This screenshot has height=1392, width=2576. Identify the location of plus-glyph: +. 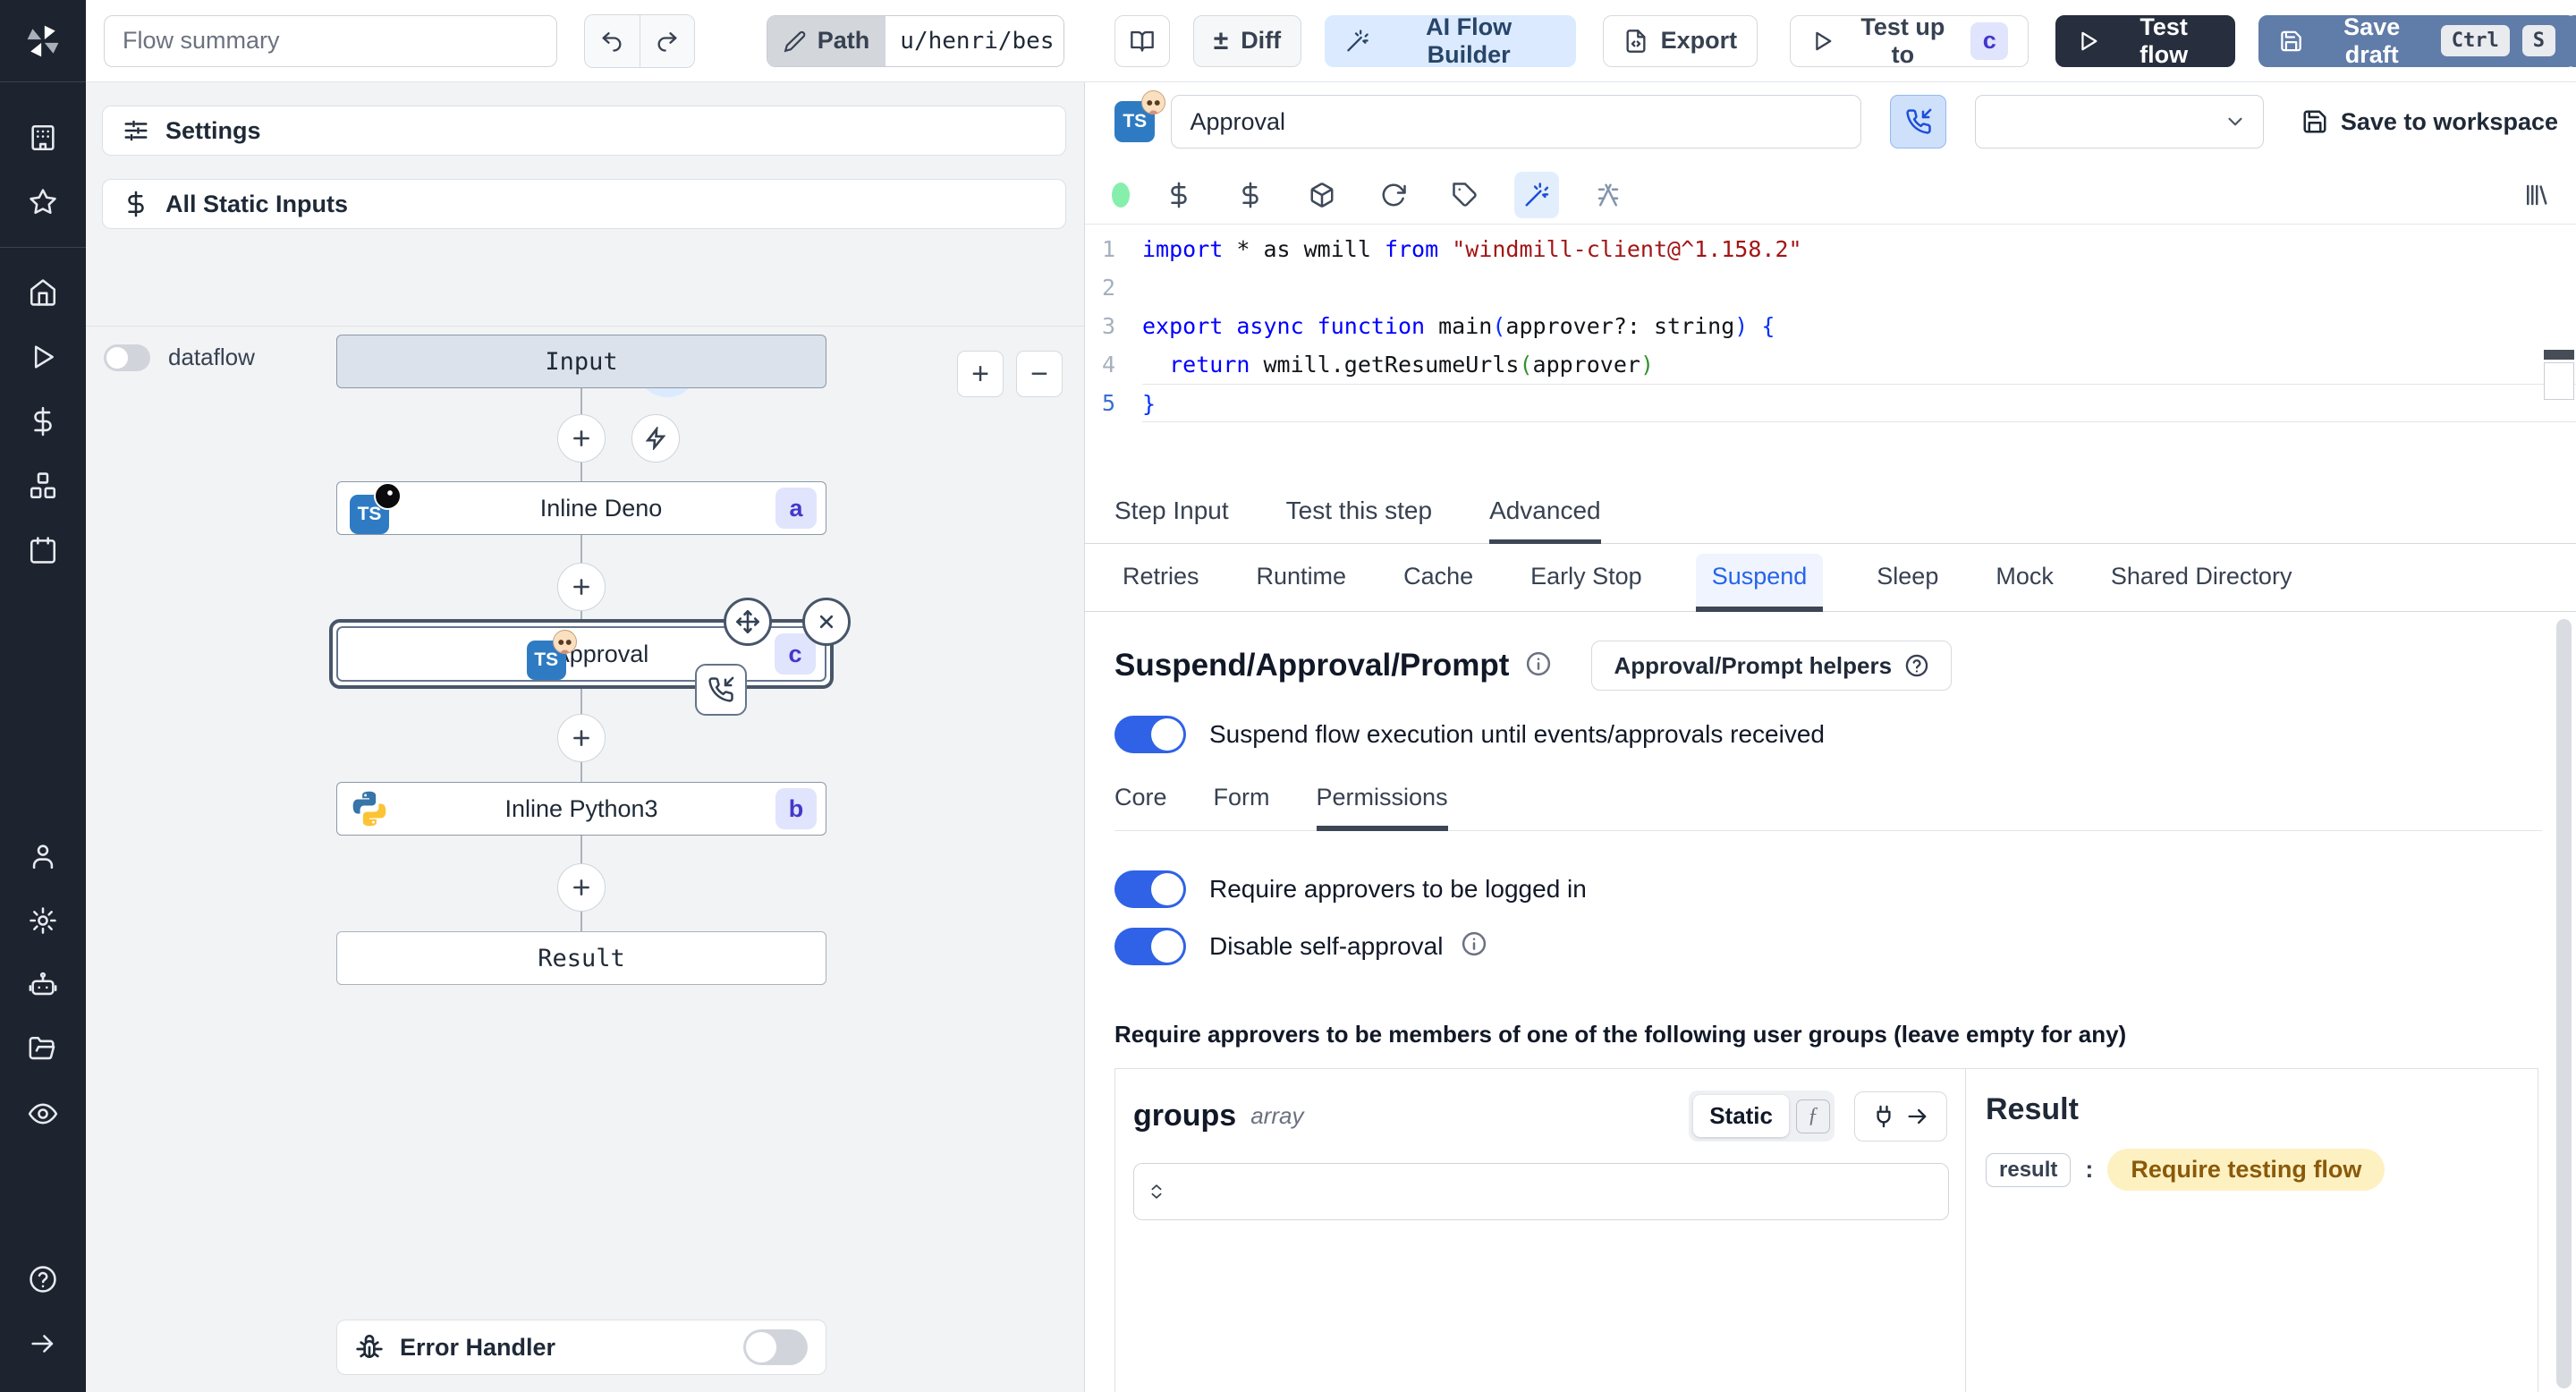
(980, 373).